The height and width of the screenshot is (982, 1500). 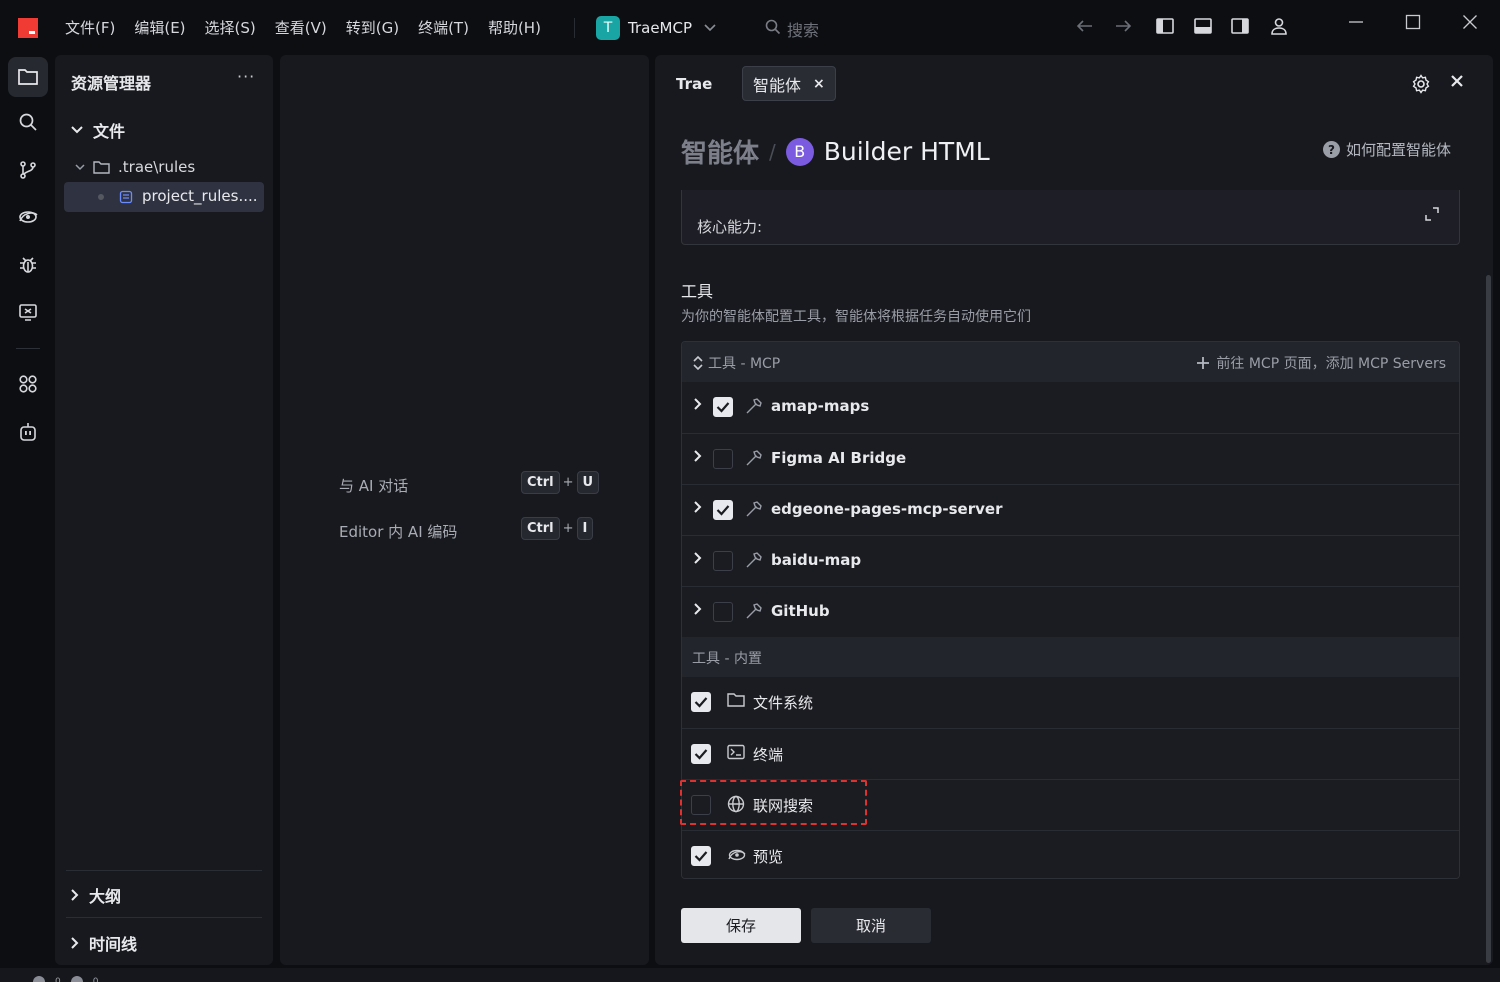 I want to click on menu-terminal: 终端(T), so click(x=443, y=27).